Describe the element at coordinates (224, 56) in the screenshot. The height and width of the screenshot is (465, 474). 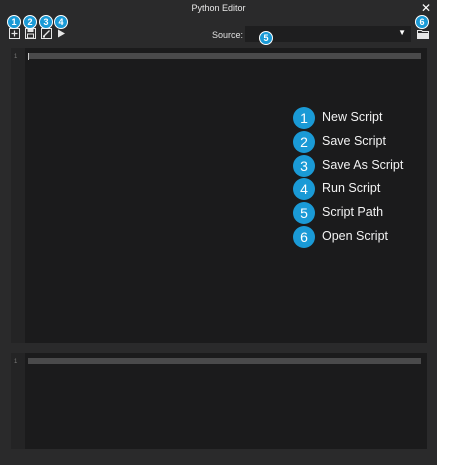
I see `editor-current-line` at that location.